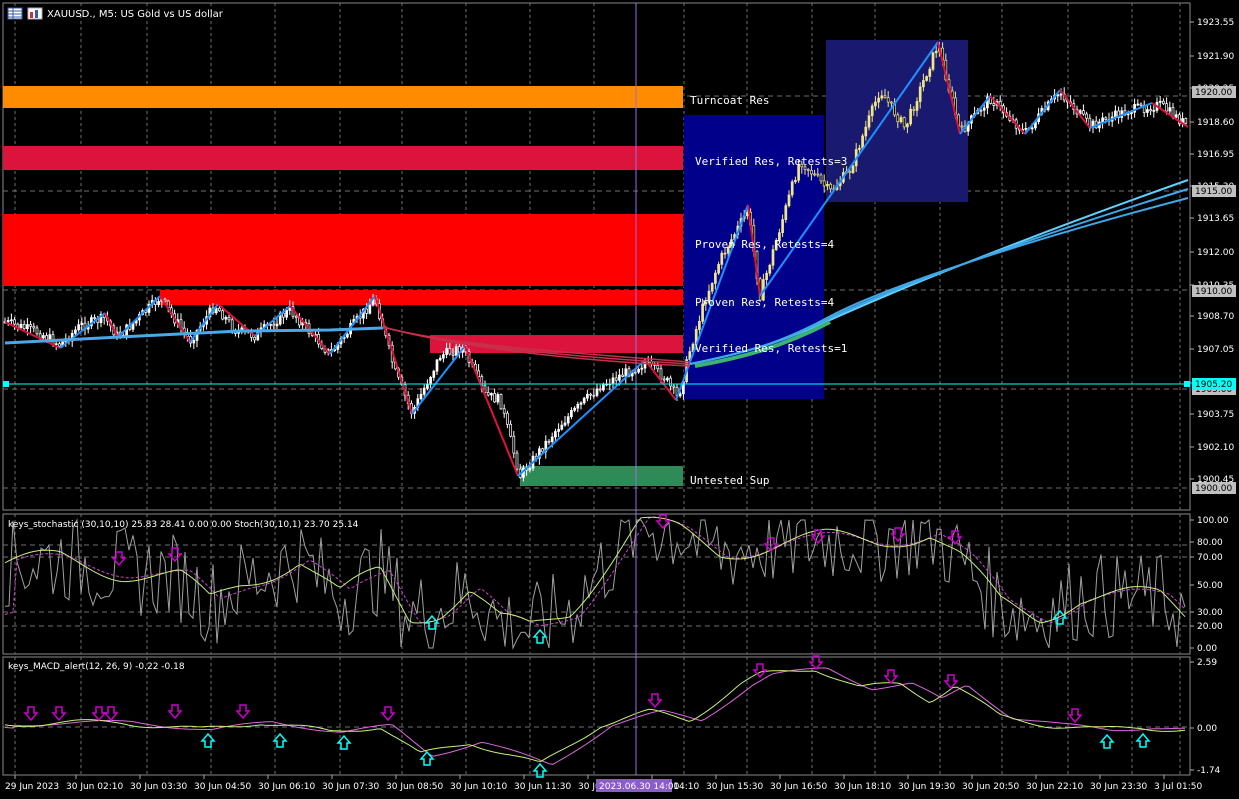  I want to click on time-label: 30 Jun 08:50, so click(414, 787).